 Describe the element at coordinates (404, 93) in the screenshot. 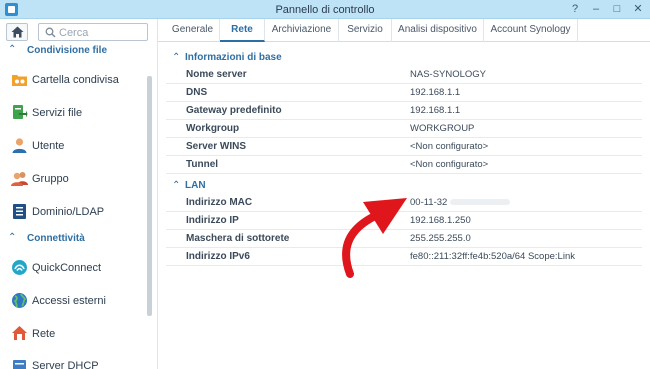

I see `info-row-dns: DNS 192.168.1.1` at that location.